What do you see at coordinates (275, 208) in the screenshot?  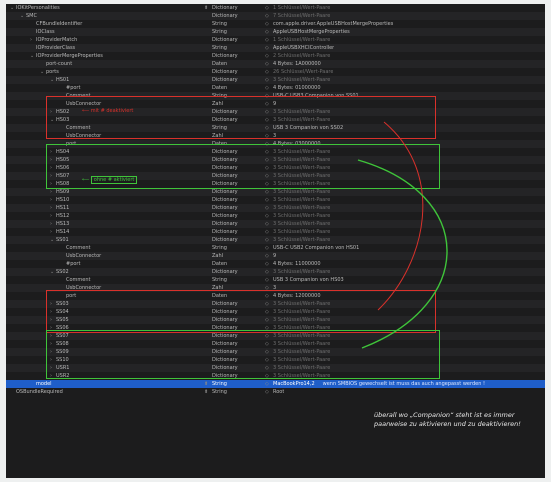 I see `plist-row: › HS11 Dictionary ◇ 3 Schlüssel/Wert-Paare` at bounding box center [275, 208].